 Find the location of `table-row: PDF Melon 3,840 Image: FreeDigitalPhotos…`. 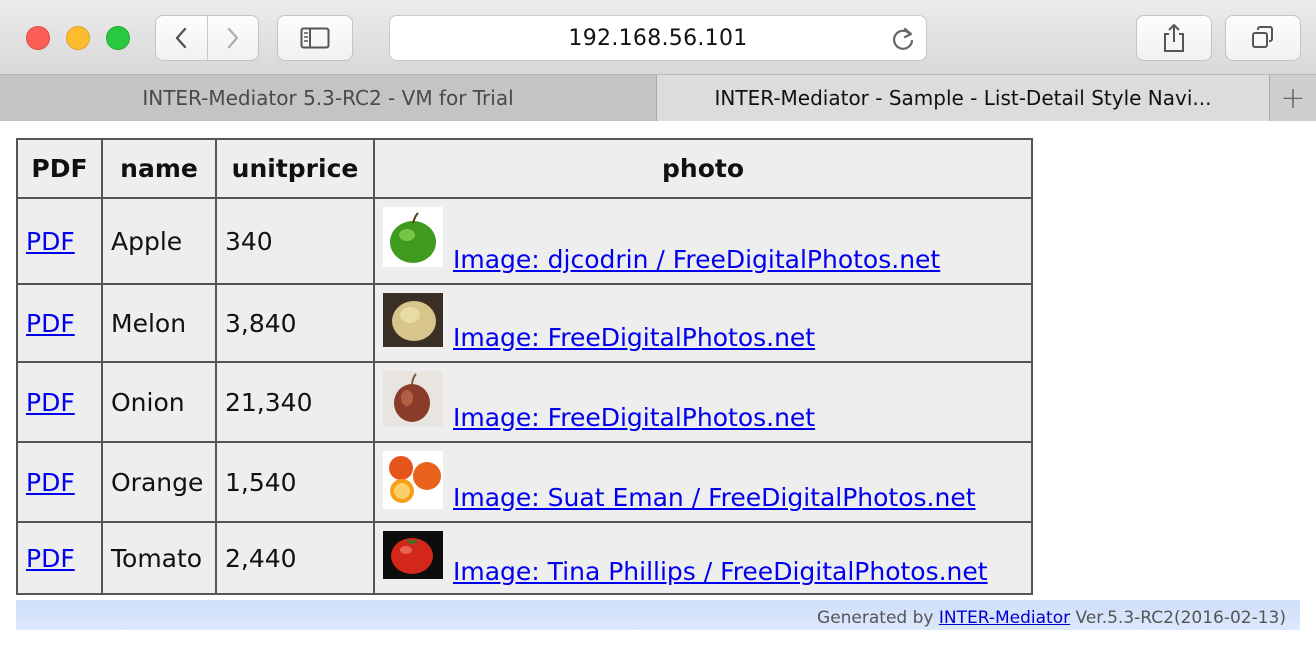

table-row: PDF Melon 3,840 Image: FreeDigitalPhotos… is located at coordinates (524, 323).